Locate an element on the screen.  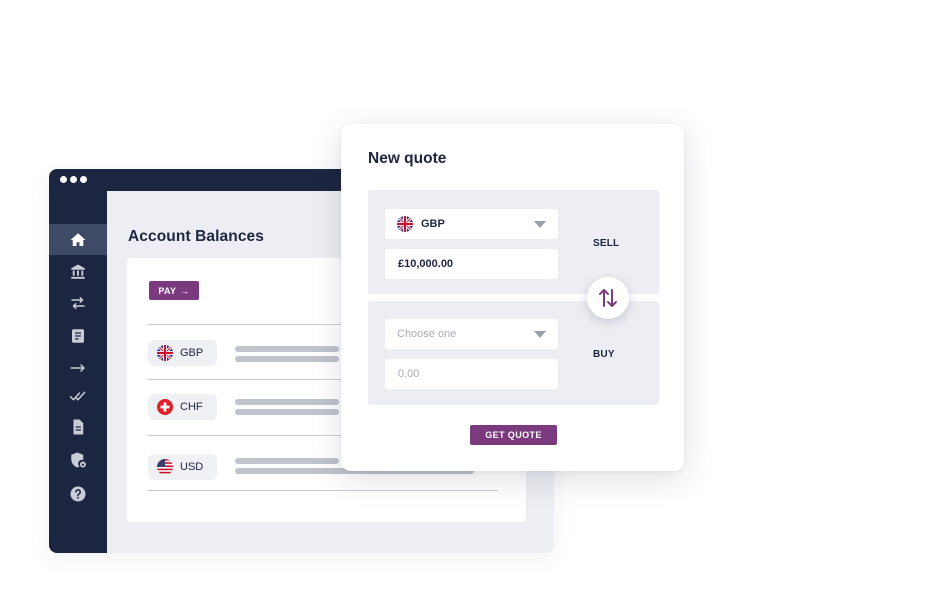
double-check-icon is located at coordinates (77, 395).